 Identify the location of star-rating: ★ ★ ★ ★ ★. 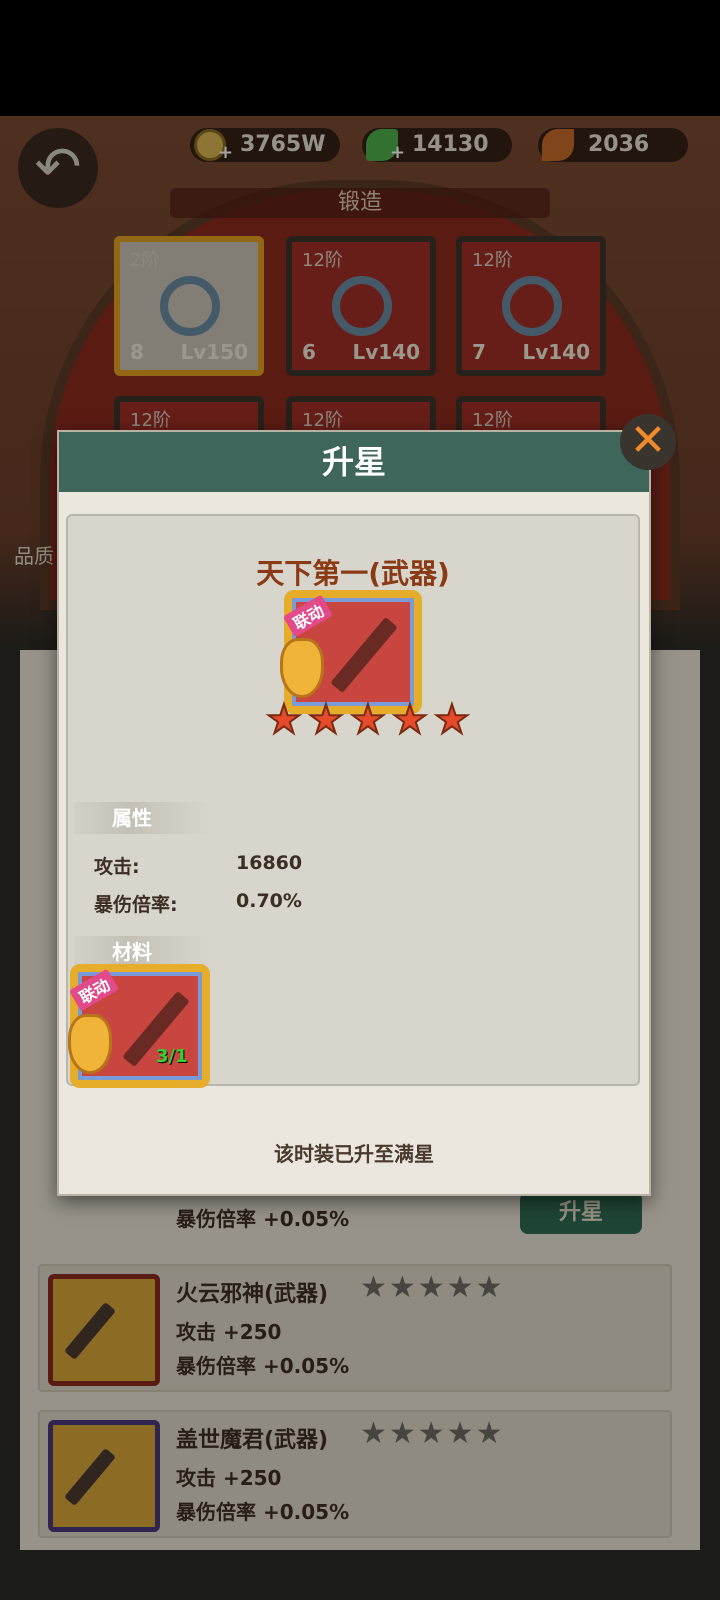
(370, 720).